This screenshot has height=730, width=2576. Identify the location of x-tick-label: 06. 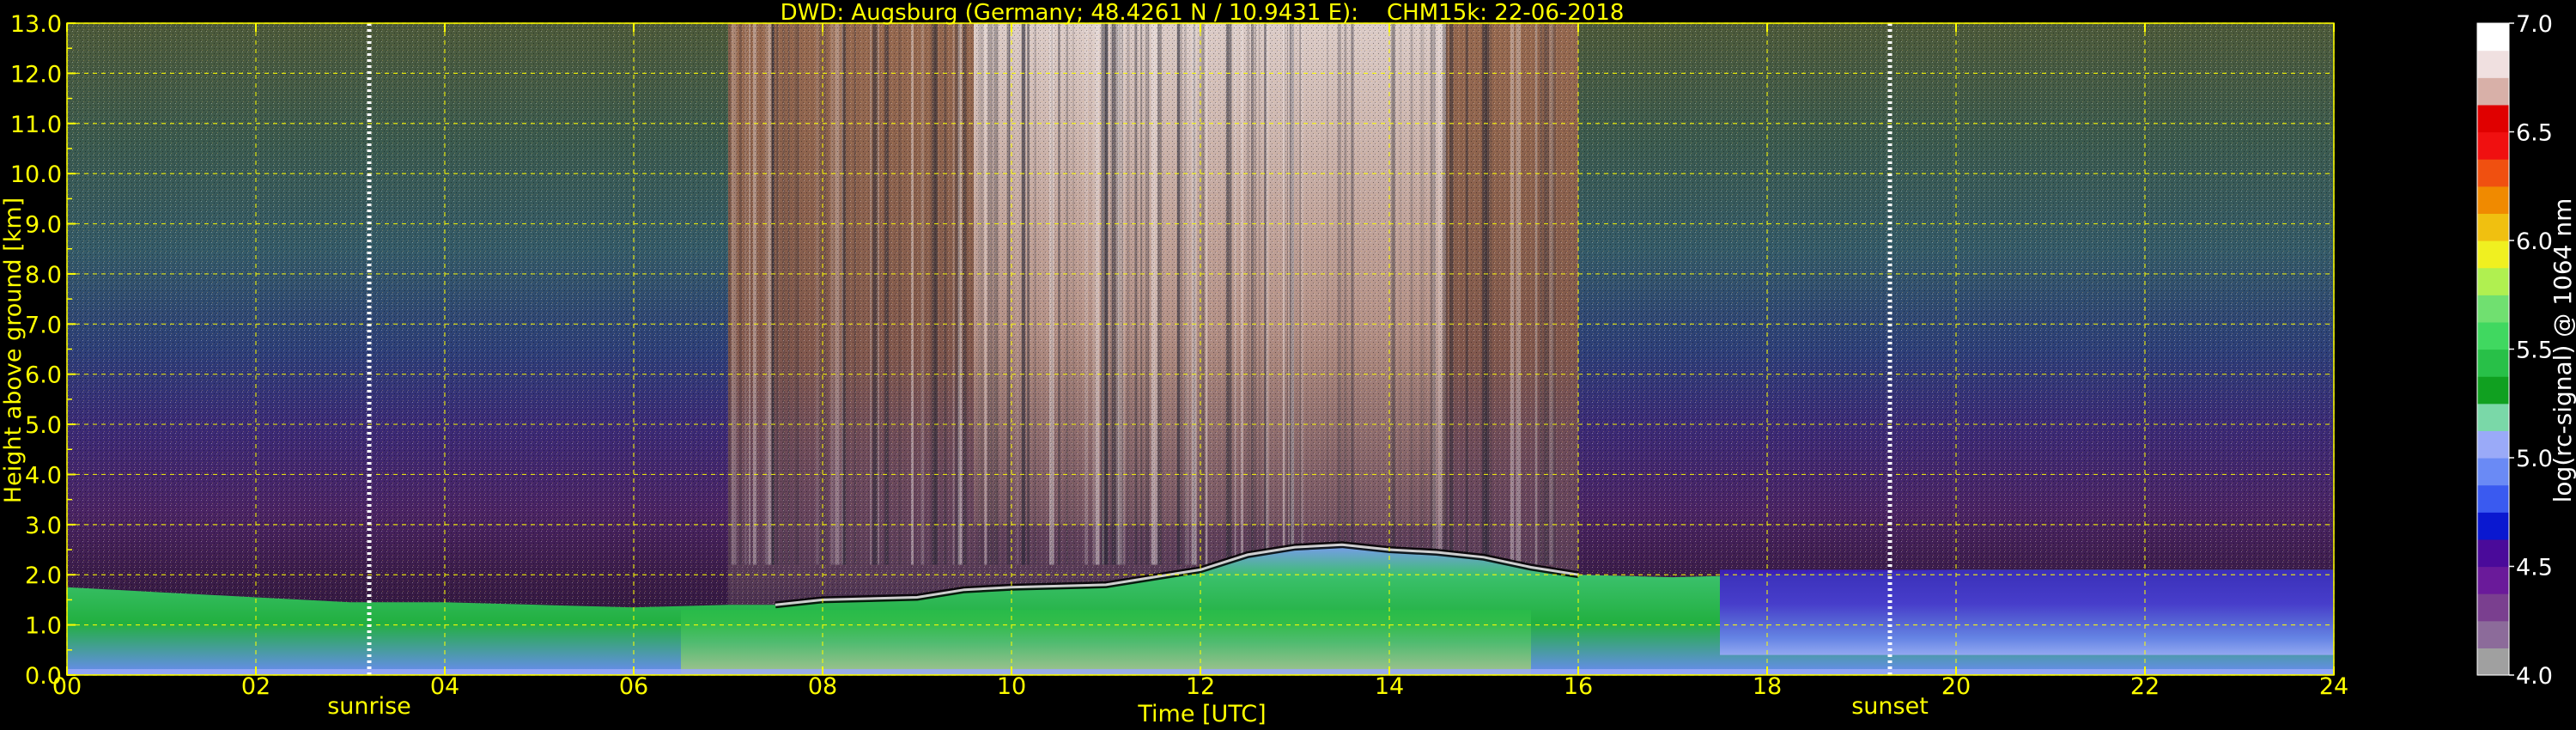
(633, 686).